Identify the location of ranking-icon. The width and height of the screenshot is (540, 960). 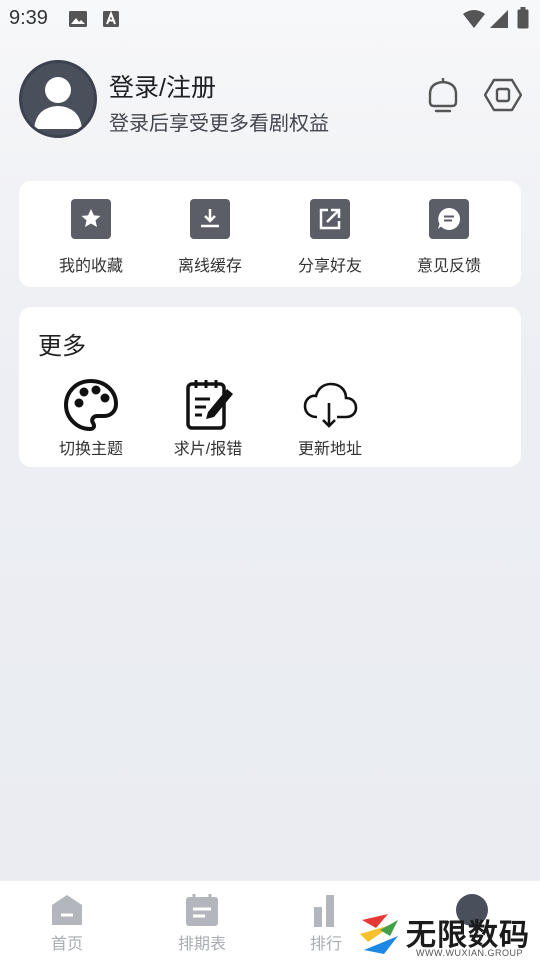
(324, 911).